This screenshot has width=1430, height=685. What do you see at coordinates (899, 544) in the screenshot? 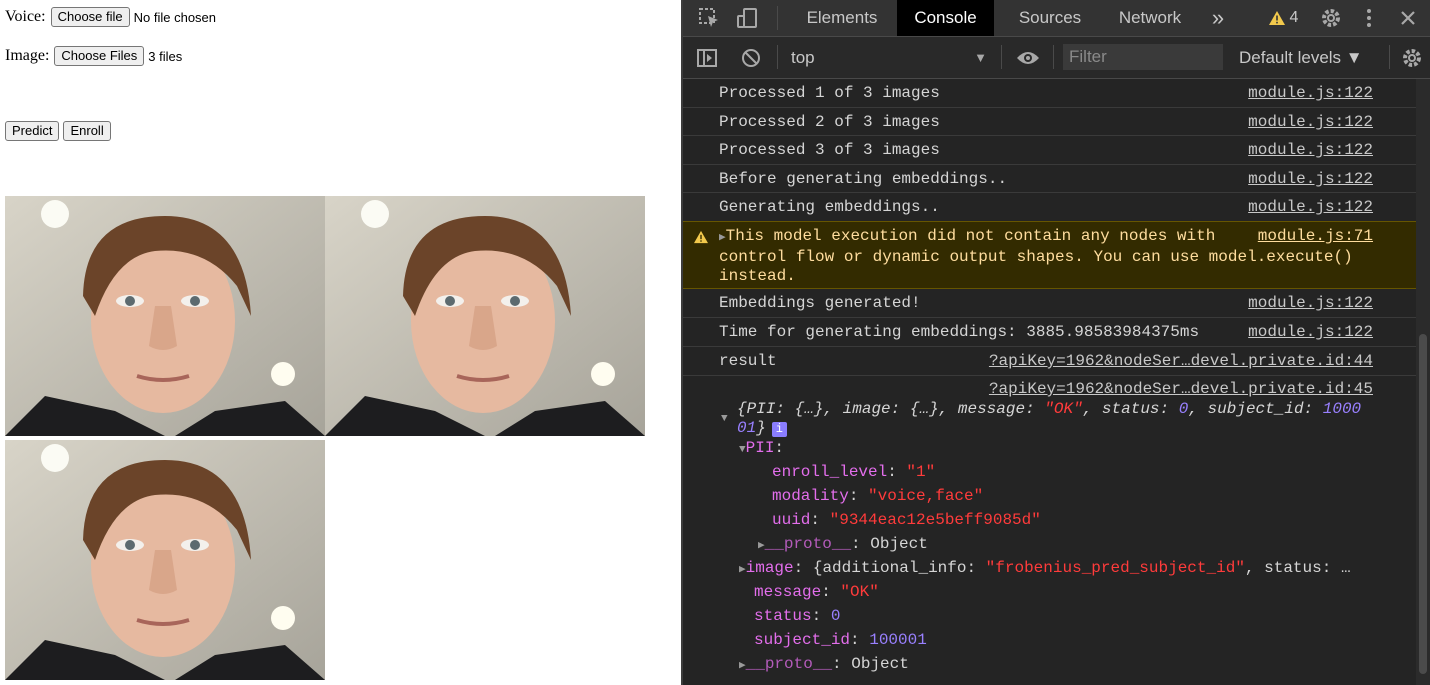
I see `proto-value: Object` at bounding box center [899, 544].